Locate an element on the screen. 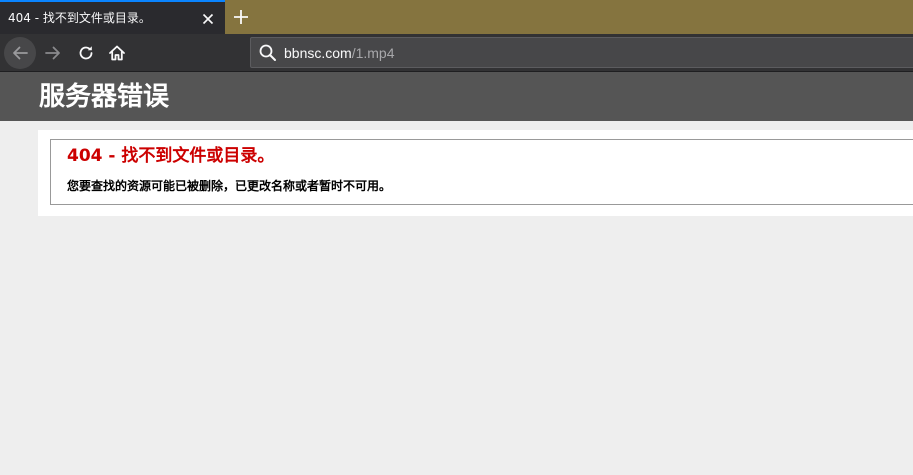 The height and width of the screenshot is (475, 913). arrow-right-icon is located at coordinates (52, 53).